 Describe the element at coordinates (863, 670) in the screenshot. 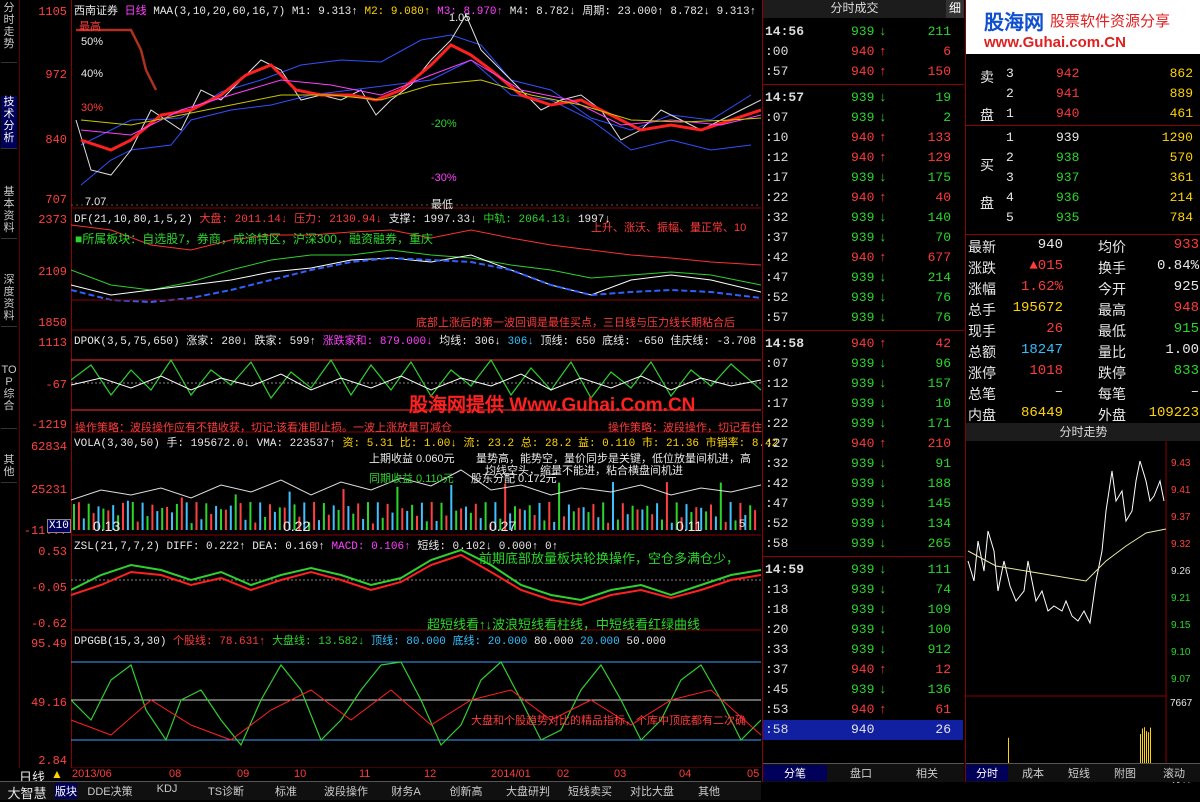

I see `tick-row: :37 940 ↑ 12` at that location.